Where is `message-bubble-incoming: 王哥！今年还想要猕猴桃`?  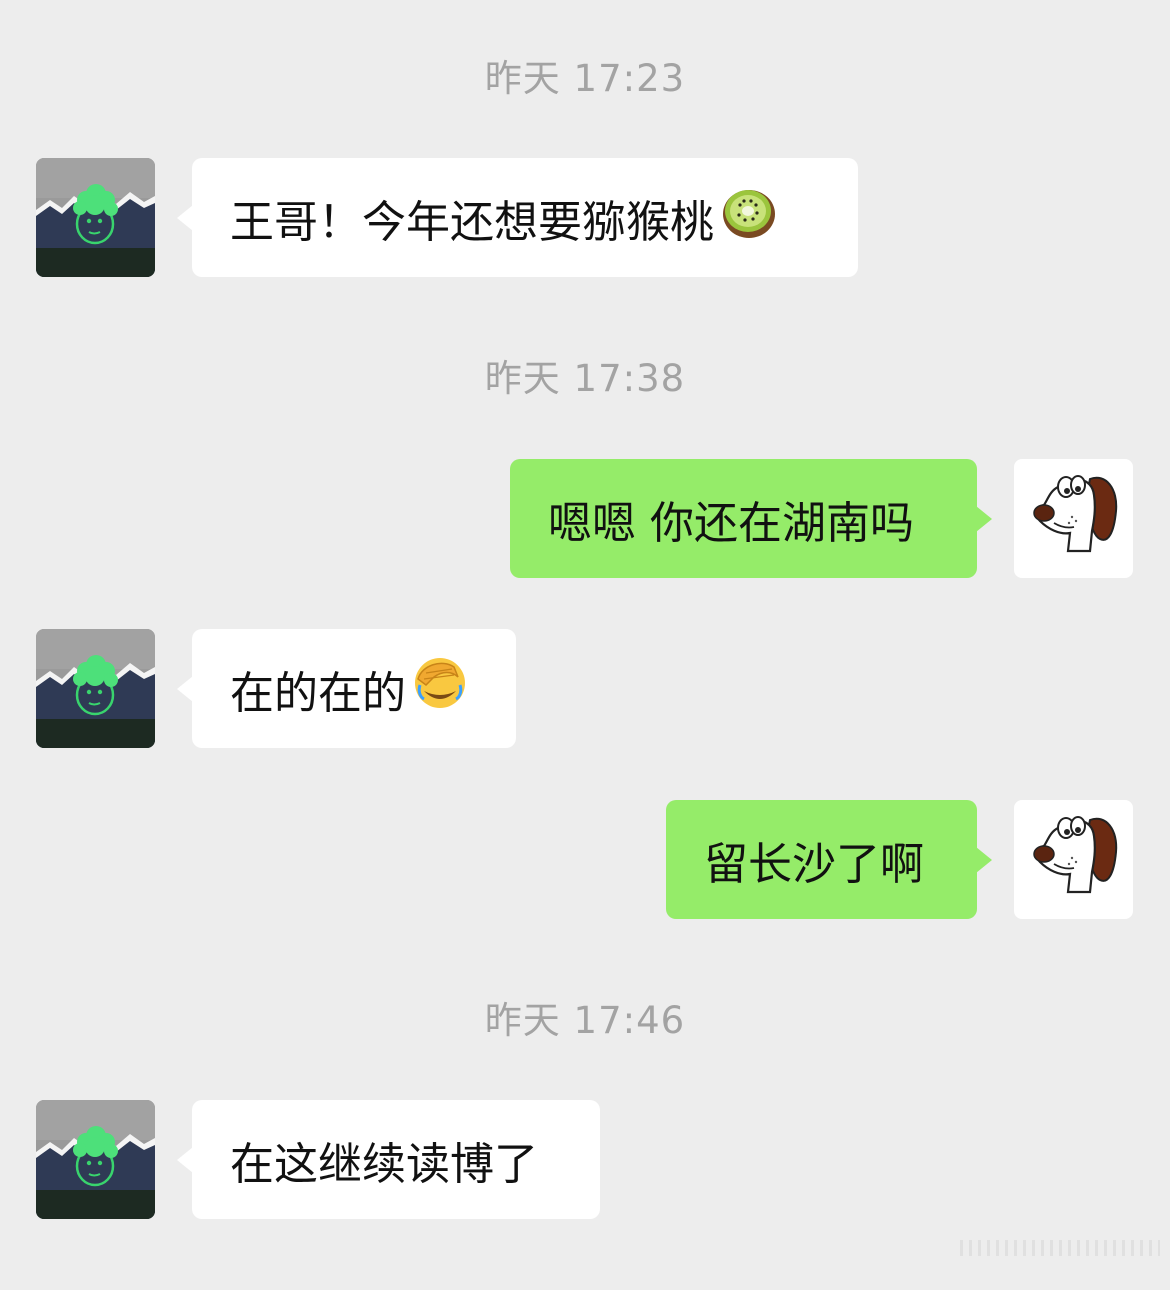 message-bubble-incoming: 王哥！今年还想要猕猴桃 is located at coordinates (517, 217).